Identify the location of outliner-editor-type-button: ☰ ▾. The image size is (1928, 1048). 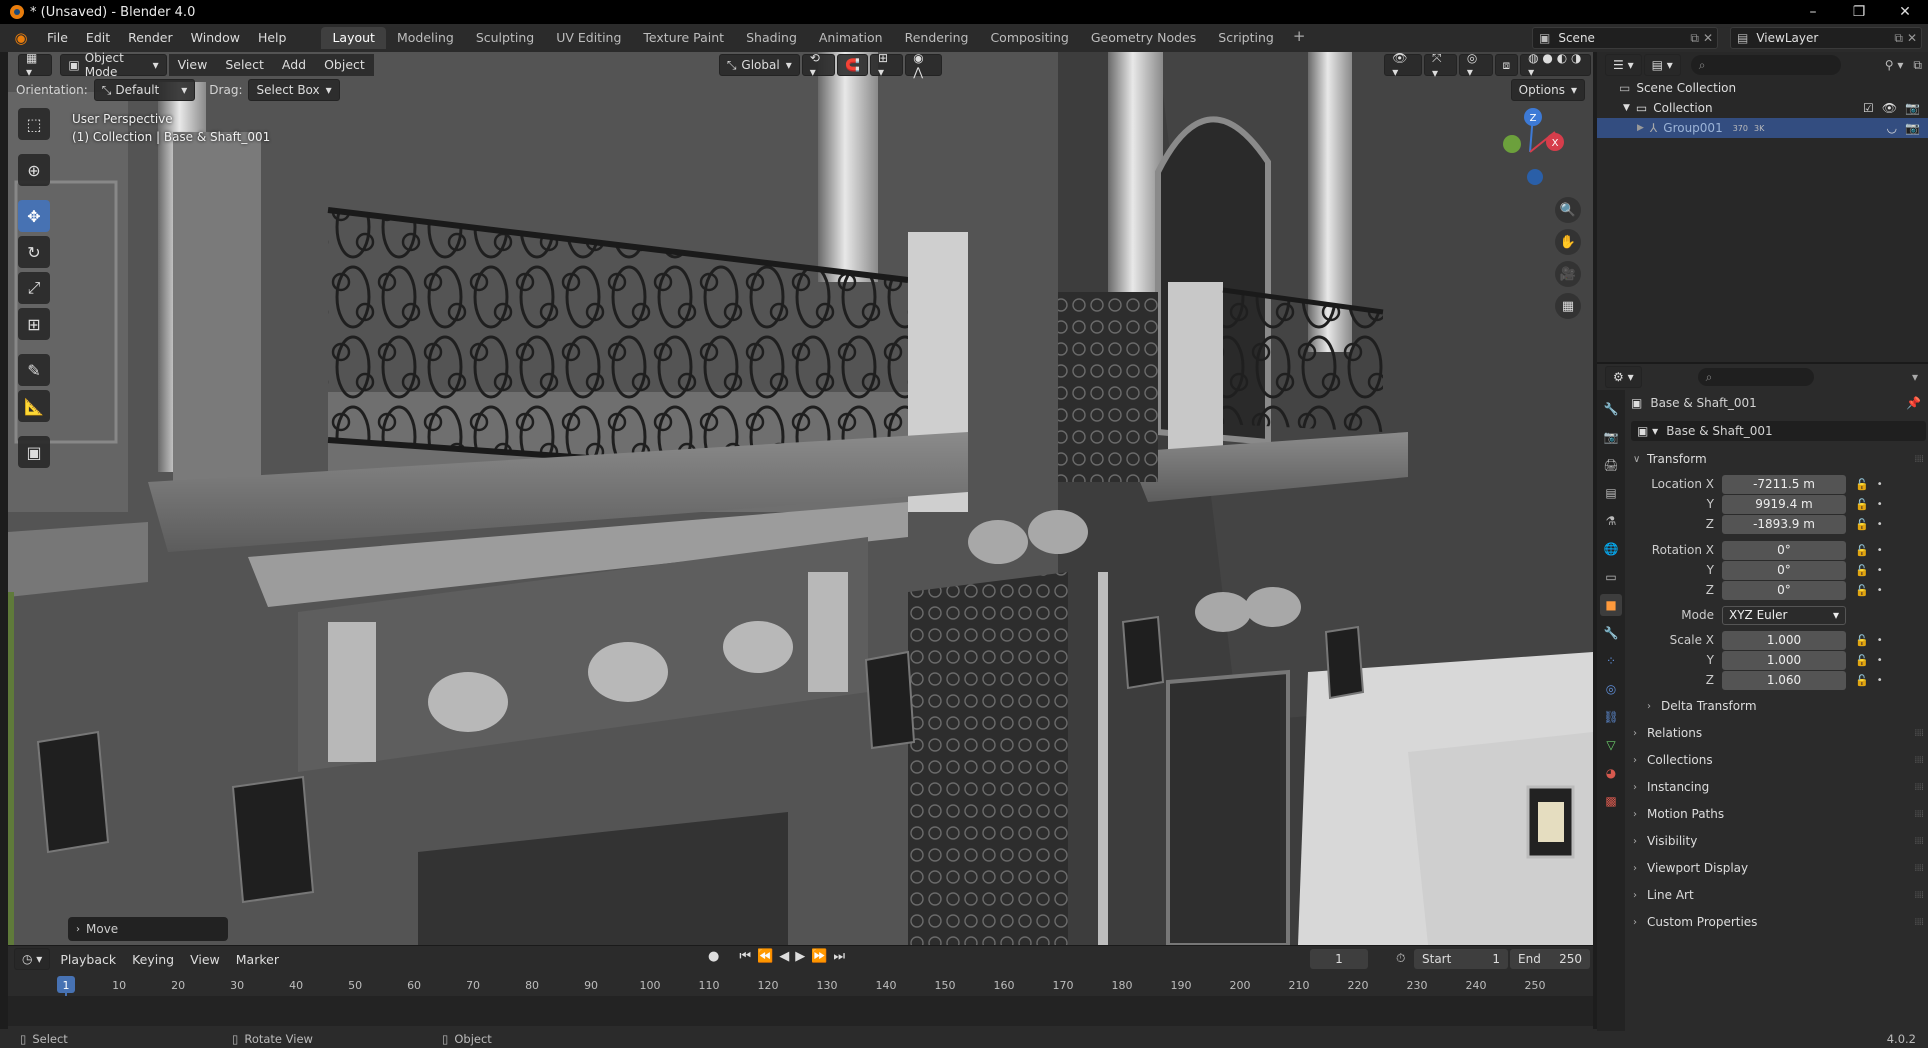
(1623, 65).